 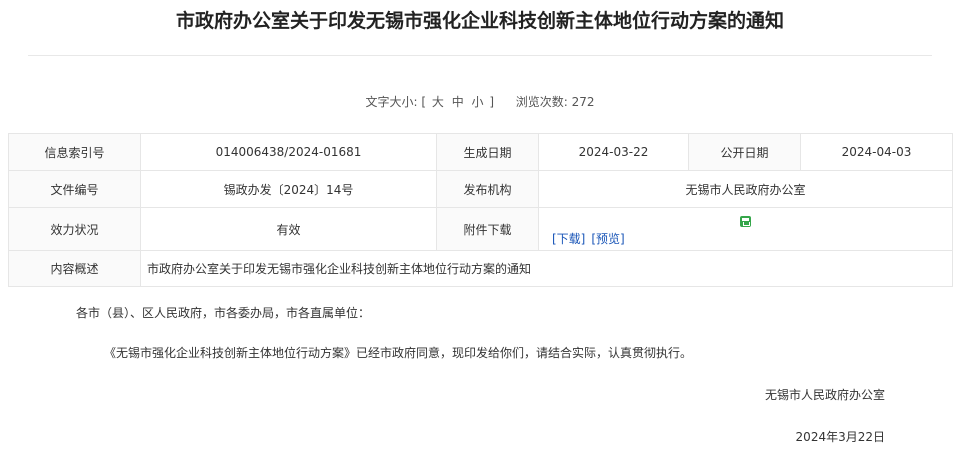 I want to click on file-download-icon, so click(x=745, y=221).